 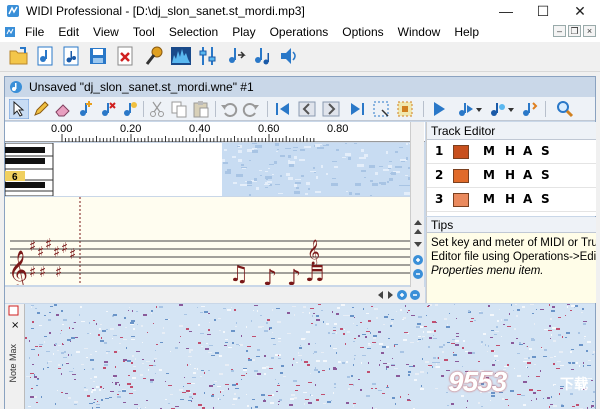 What do you see at coordinates (125, 56) in the screenshot?
I see `close-file-icon` at bounding box center [125, 56].